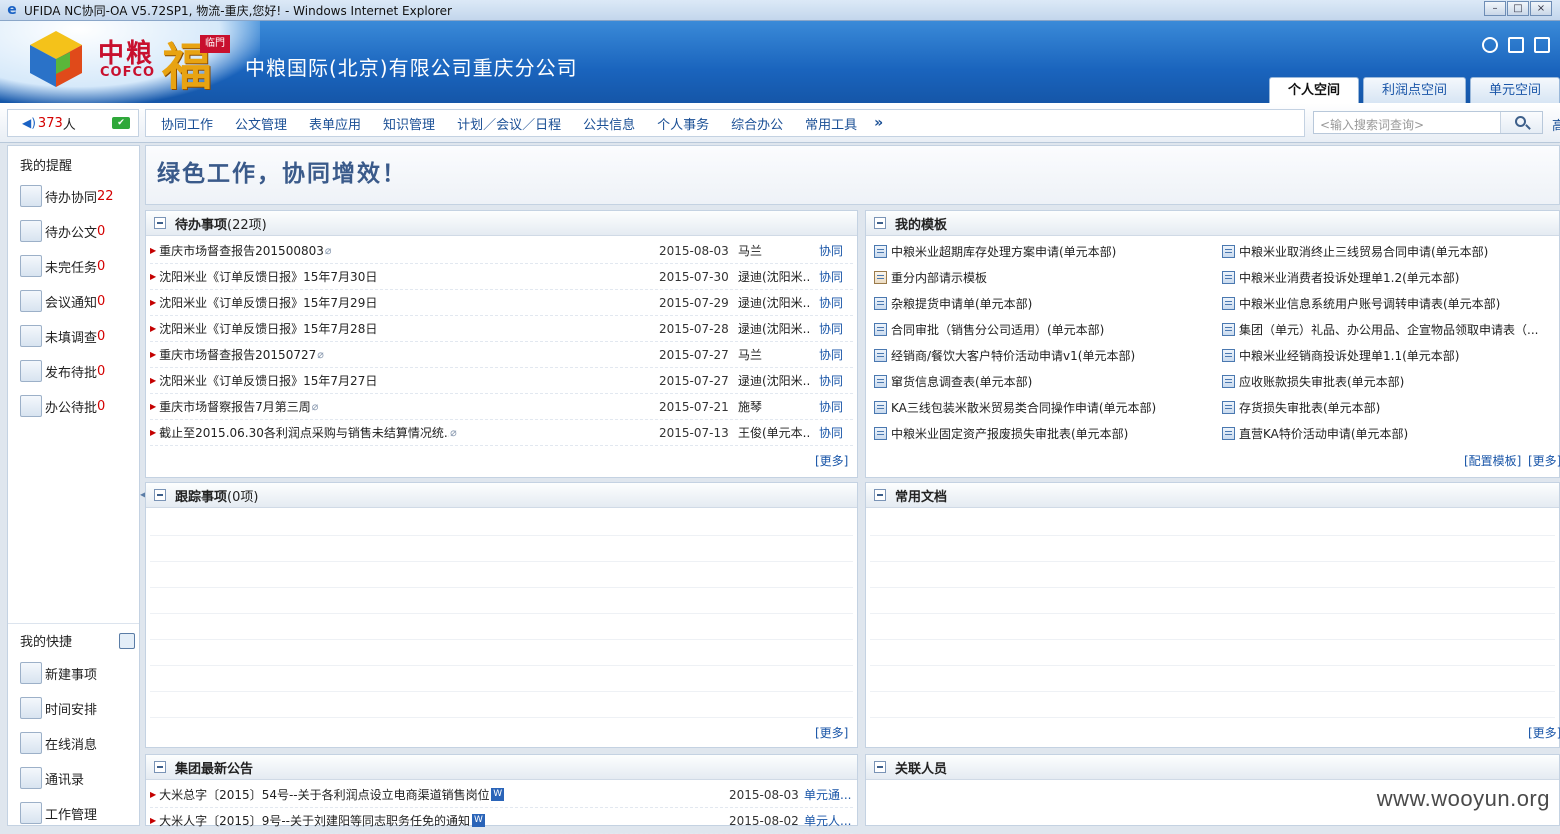 This screenshot has width=1560, height=834. Describe the element at coordinates (1314, 90) in the screenshot. I see `tab-personal-space: 个人空间` at that location.